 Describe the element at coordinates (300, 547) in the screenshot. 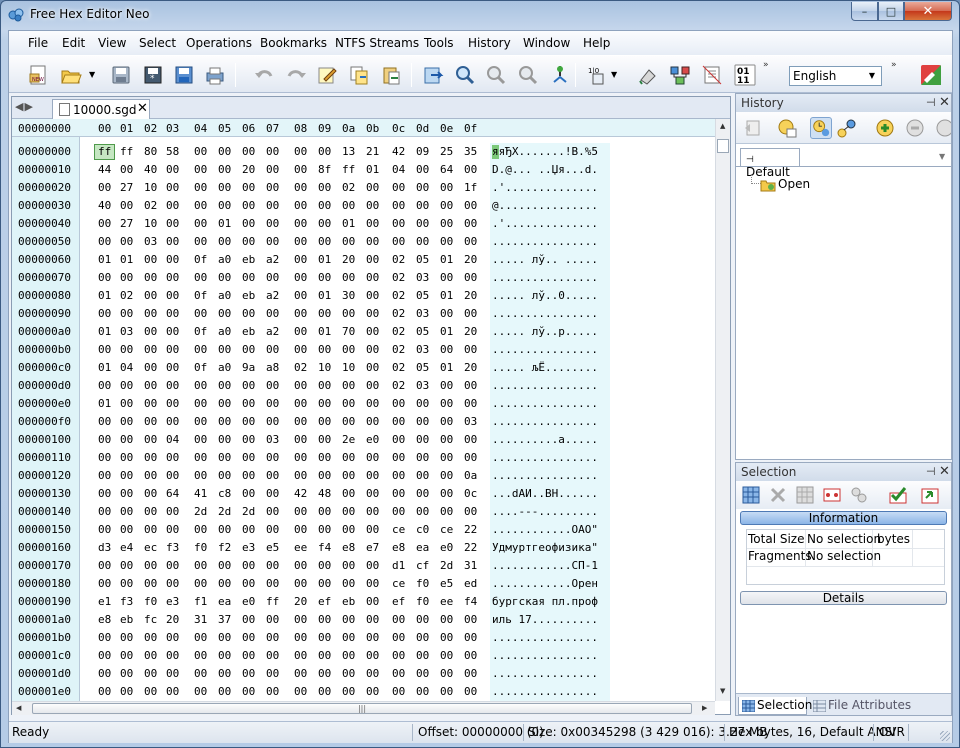

I see `hex-byte: ee` at that location.